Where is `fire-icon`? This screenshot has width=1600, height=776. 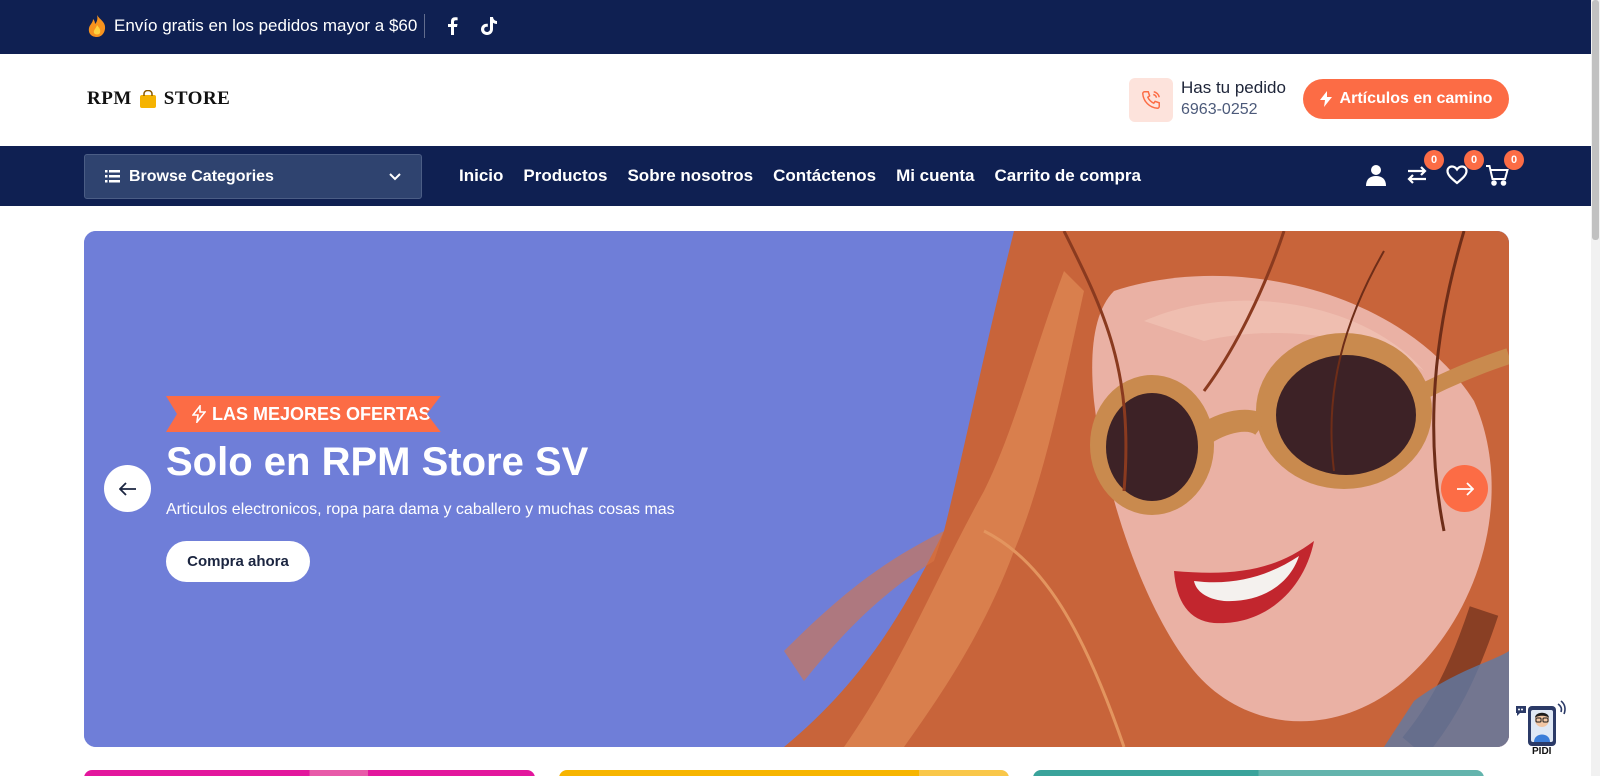
fire-icon is located at coordinates (97, 26).